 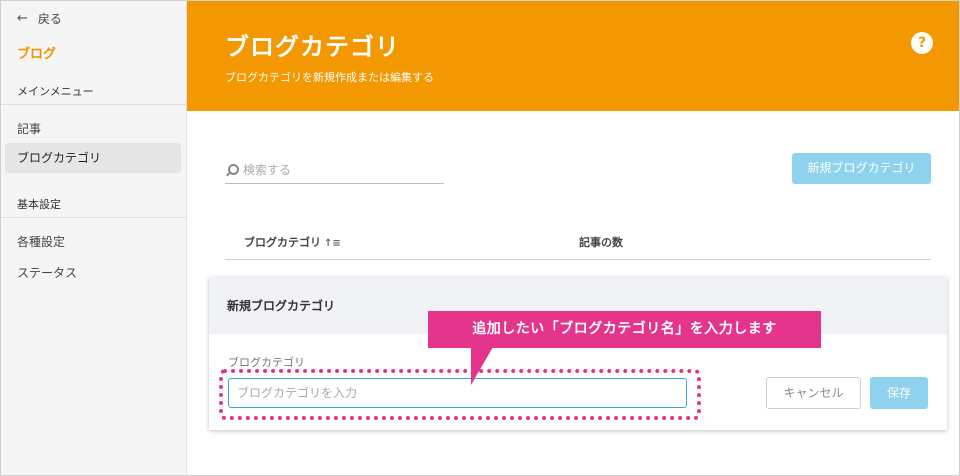 What do you see at coordinates (601, 242) in the screenshot?
I see `column-header-article-count: 記事の数` at bounding box center [601, 242].